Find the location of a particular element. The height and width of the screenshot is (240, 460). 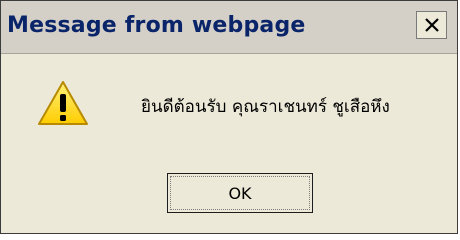

ok-button: OK is located at coordinates (240, 193).